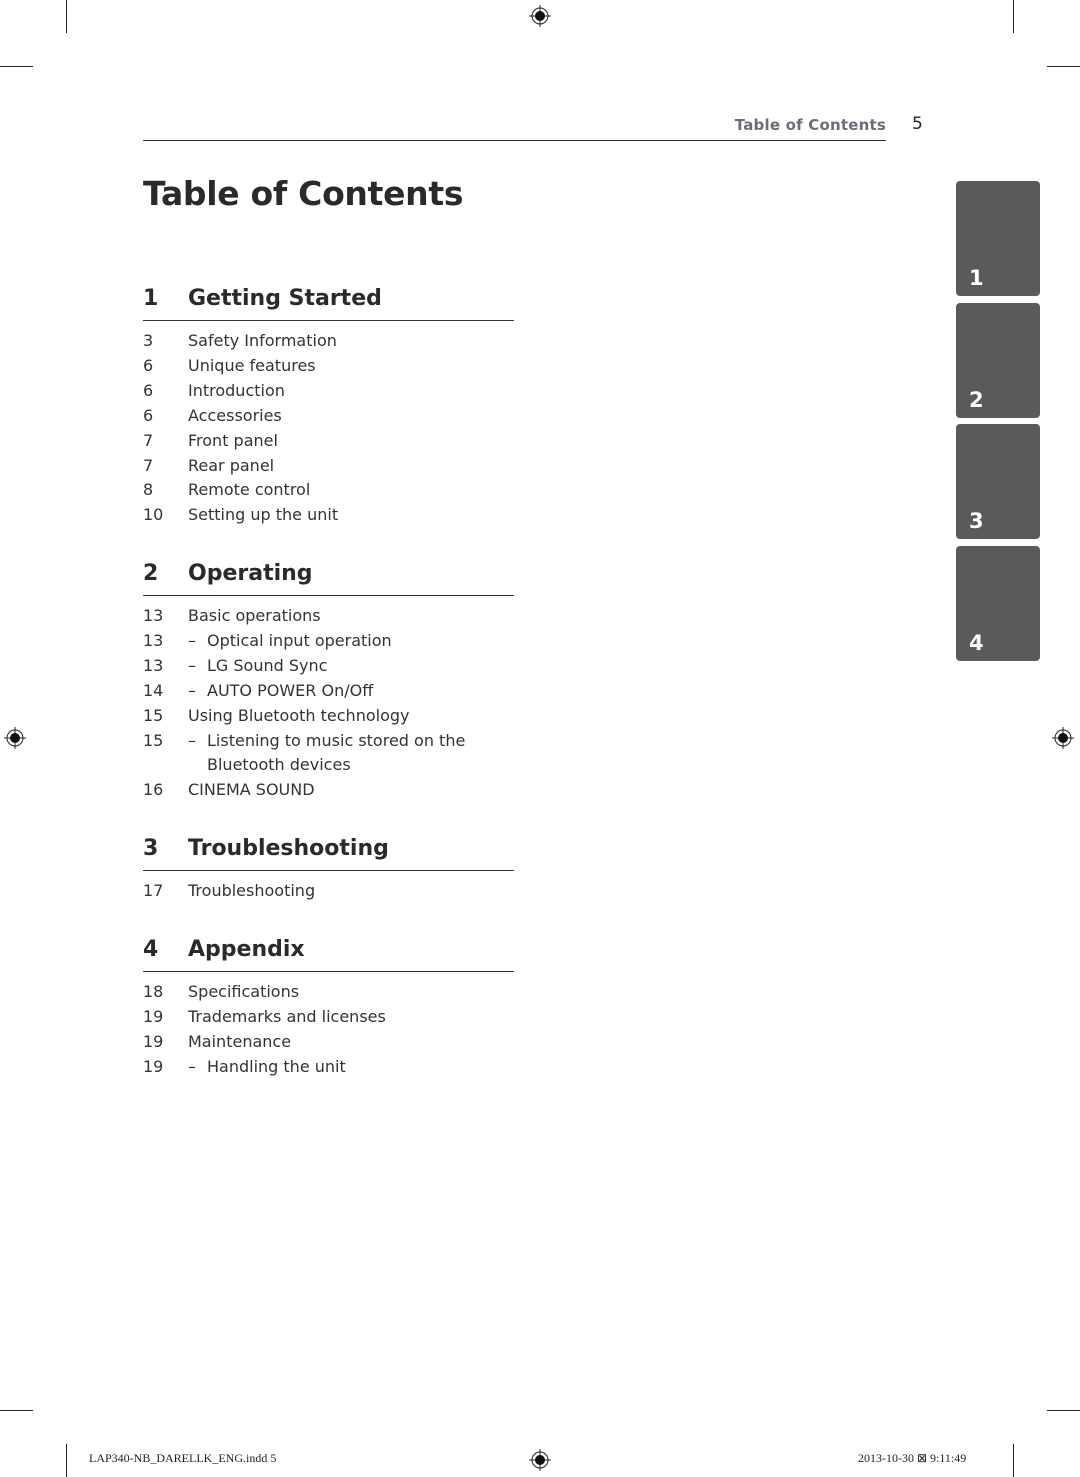  What do you see at coordinates (351, 515) in the screenshot?
I see `toc-entry-text-wrap: Setting up the unit` at bounding box center [351, 515].